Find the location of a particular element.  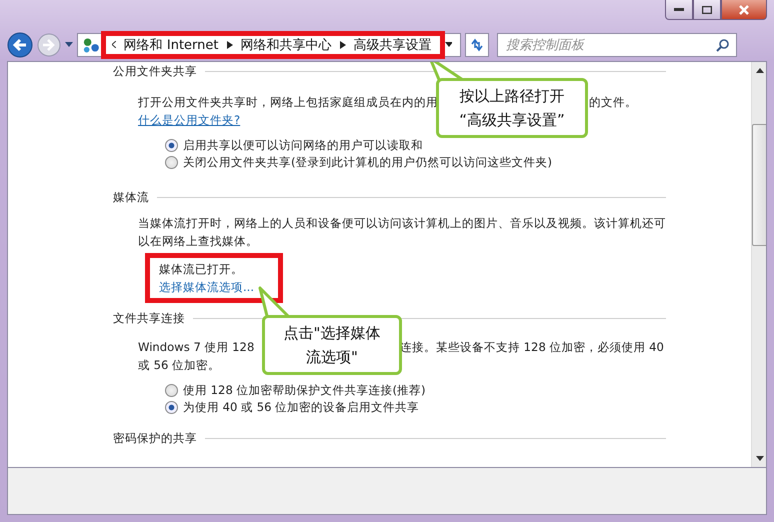

chevron-icon is located at coordinates (114, 44).